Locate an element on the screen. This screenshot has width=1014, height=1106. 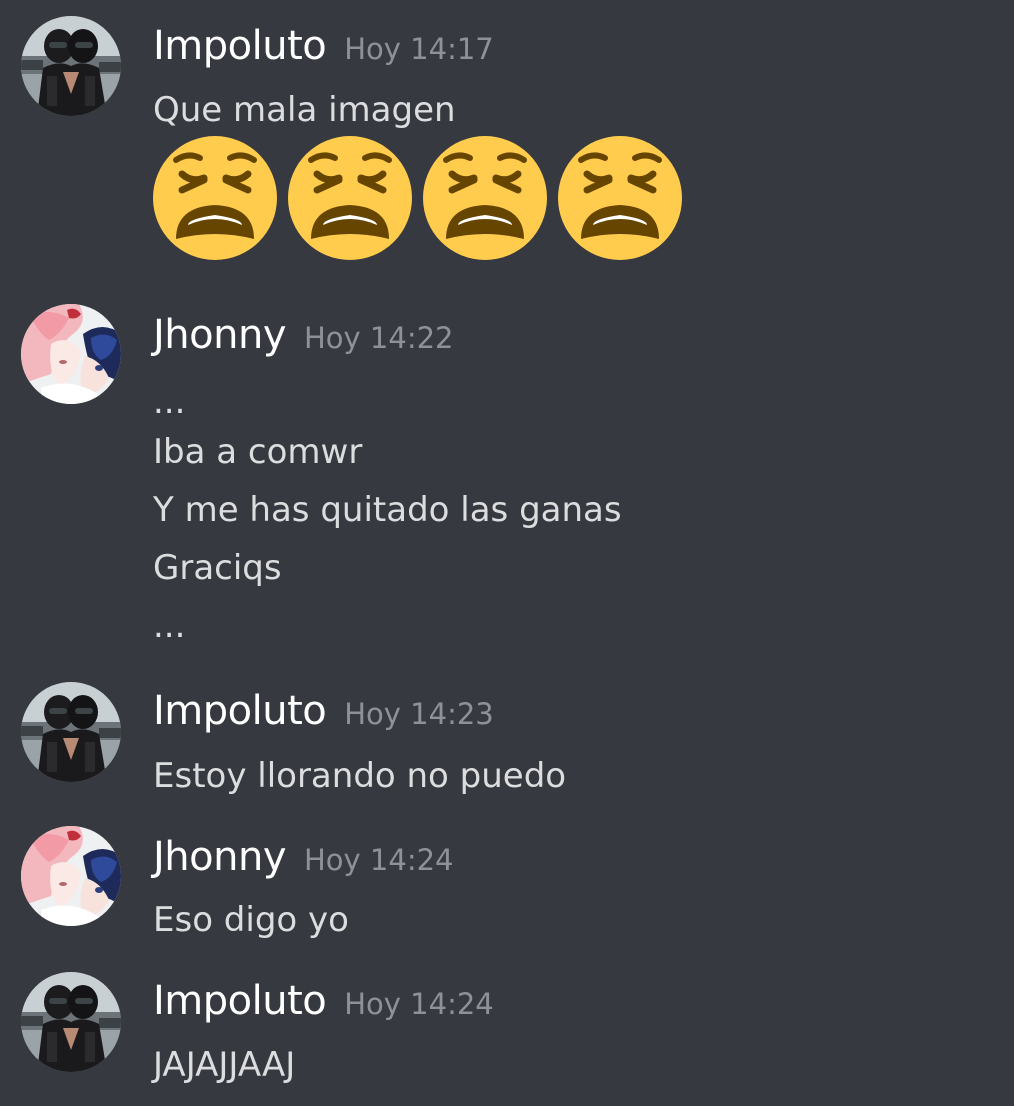
message-header: Jhonny Hoy 14:24 is located at coordinates (303, 857).